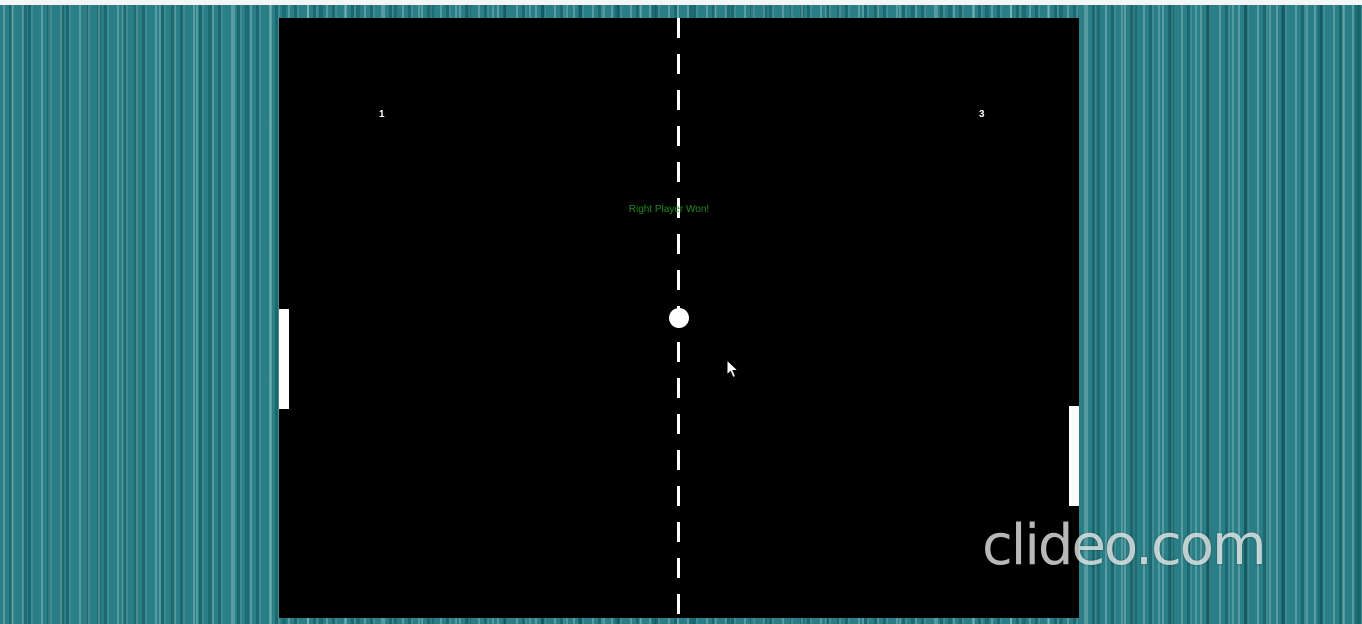 Image resolution: width=1362 pixels, height=624 pixels. What do you see at coordinates (382, 114) in the screenshot?
I see `left-player-score: 1` at bounding box center [382, 114].